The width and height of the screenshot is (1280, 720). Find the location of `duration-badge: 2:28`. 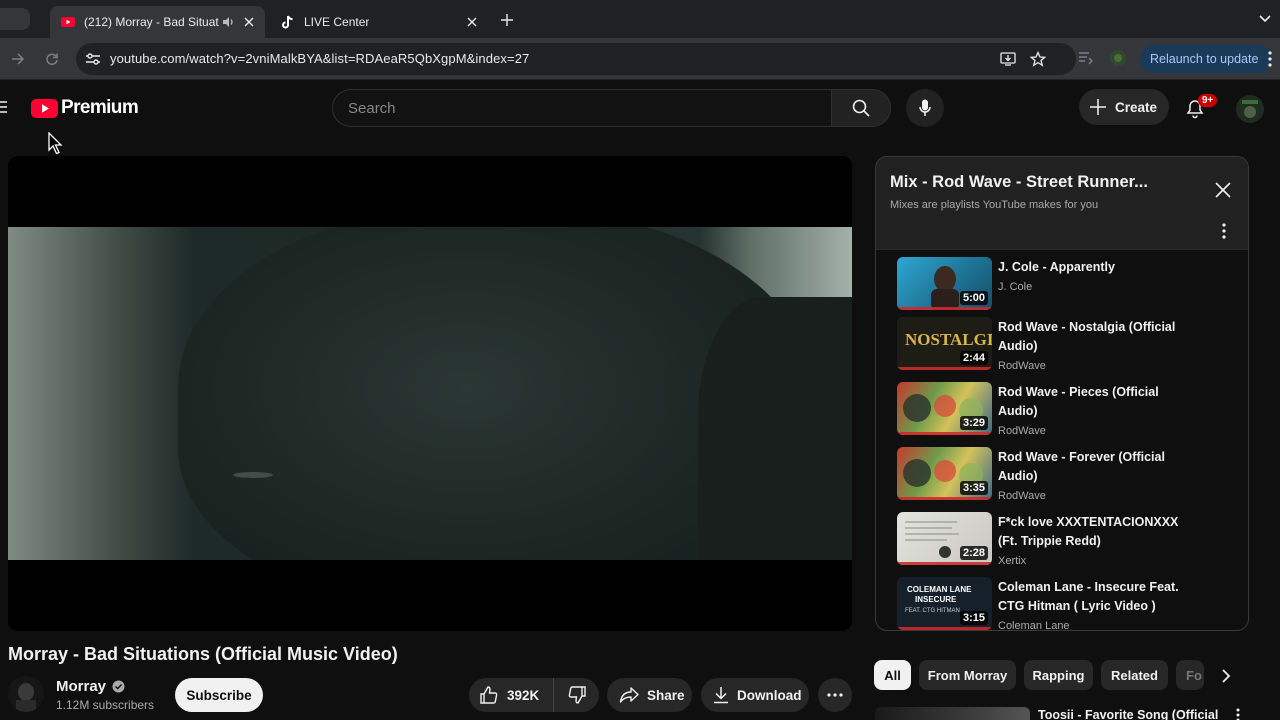

duration-badge: 2:28 is located at coordinates (973, 553).